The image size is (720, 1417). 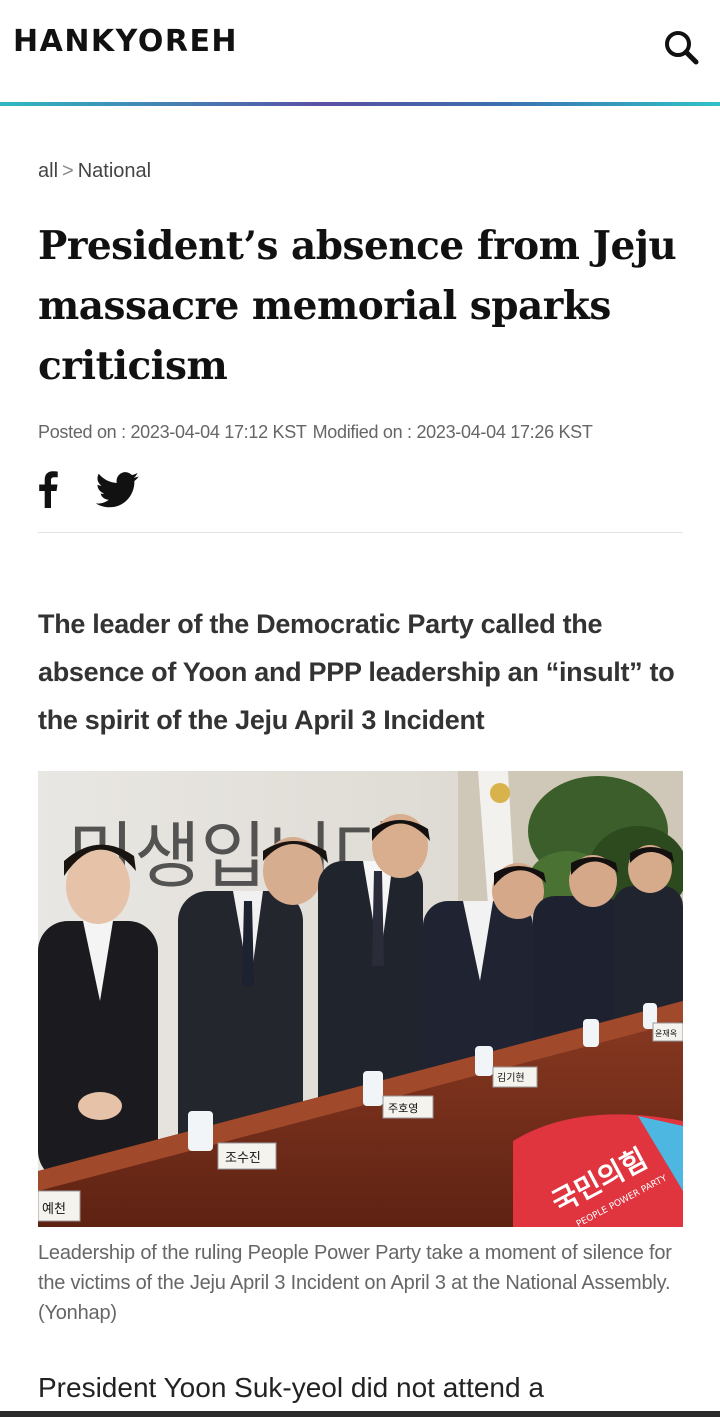 I want to click on breadcrumb-national-link: National, so click(x=114, y=171).